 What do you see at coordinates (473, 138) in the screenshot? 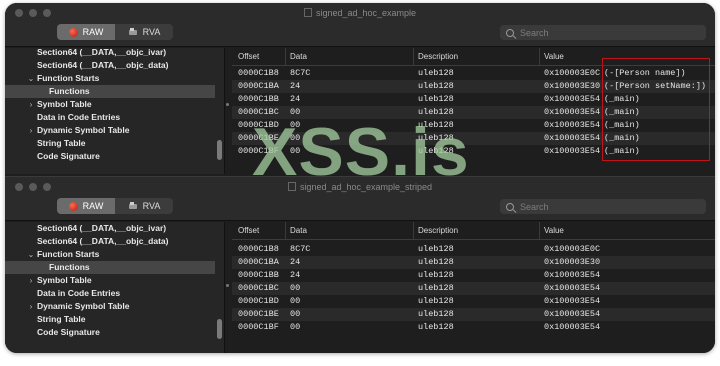
I see `table-row: 0000C1BE 00 uleb128 0x100003E54 (_main)` at bounding box center [473, 138].